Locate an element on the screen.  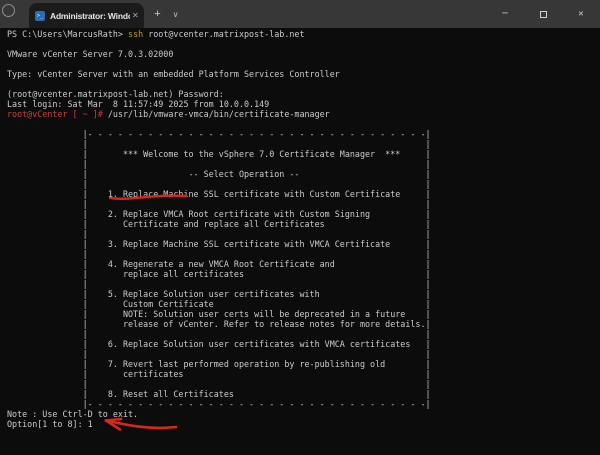
tab-close-icon: ✕ is located at coordinates (135, 15).